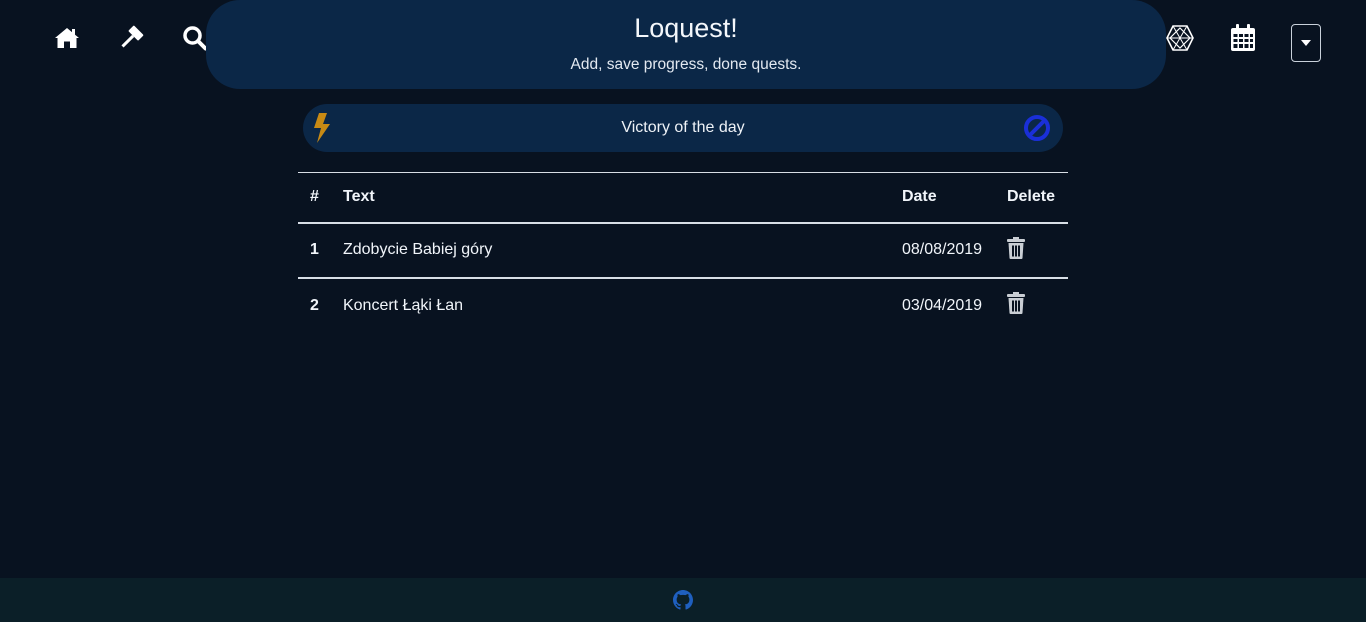 The width and height of the screenshot is (1366, 622). Describe the element at coordinates (683, 197) in the screenshot. I see `table-header-row: # Text Date Delete` at that location.